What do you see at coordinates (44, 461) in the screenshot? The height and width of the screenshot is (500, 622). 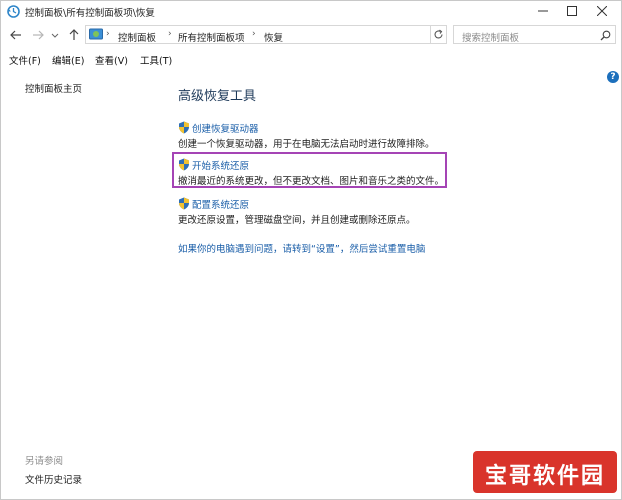 I see `see-also-label: 另请参阅` at bounding box center [44, 461].